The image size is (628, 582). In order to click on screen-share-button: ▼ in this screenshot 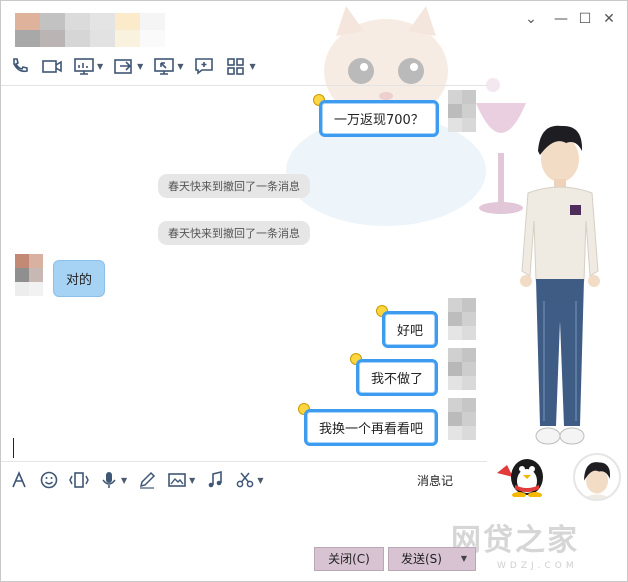, I will do `click(88, 66)`.